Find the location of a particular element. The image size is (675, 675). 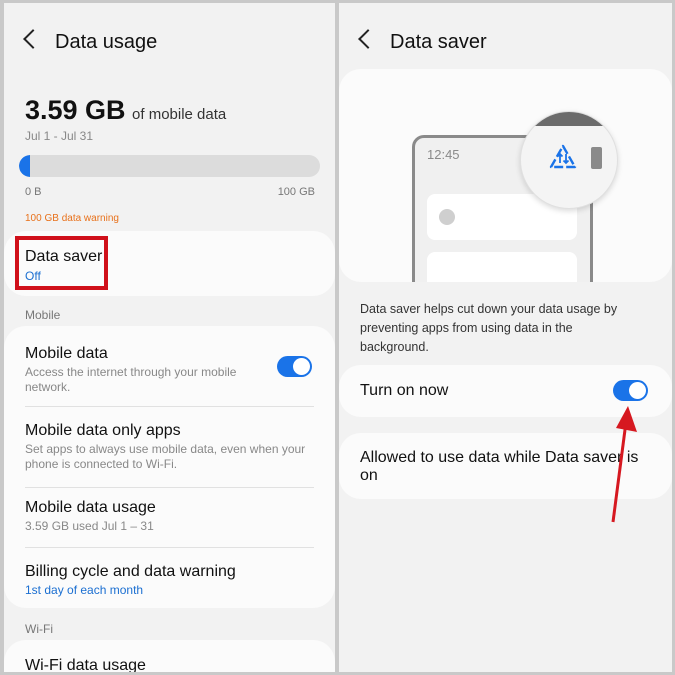

data-warning-label: 100 GB data warning is located at coordinates (72, 218).